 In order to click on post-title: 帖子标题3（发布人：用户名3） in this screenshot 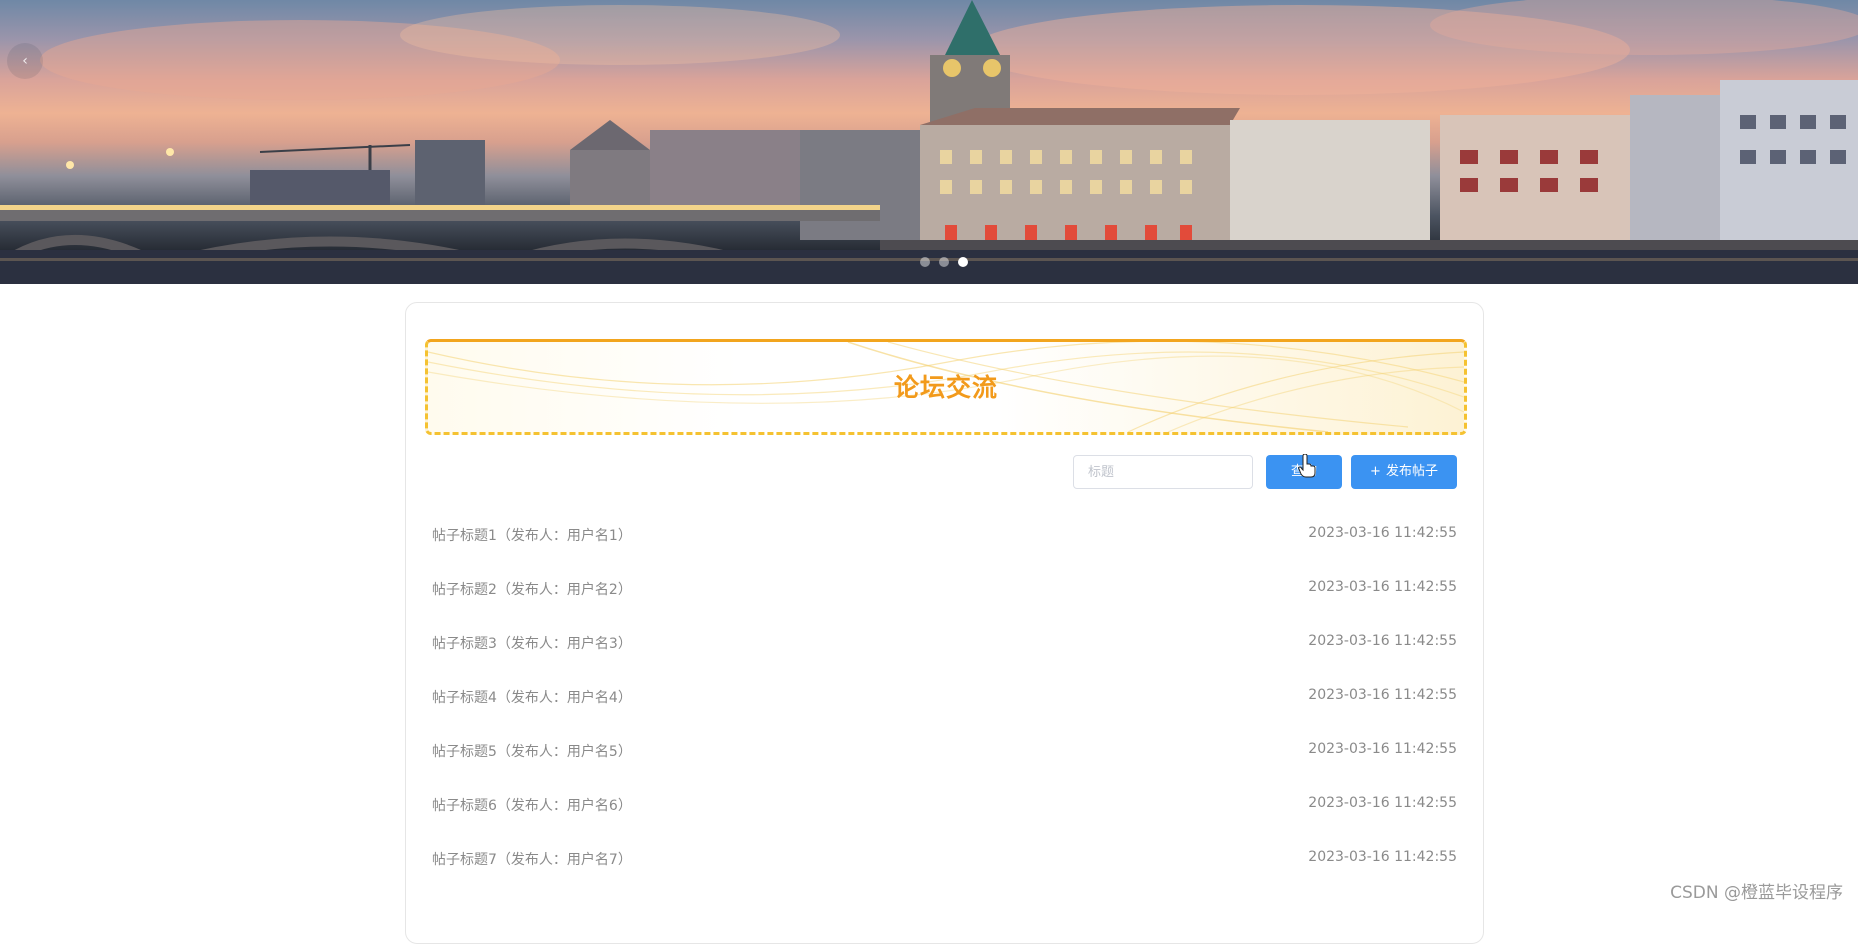, I will do `click(532, 644)`.